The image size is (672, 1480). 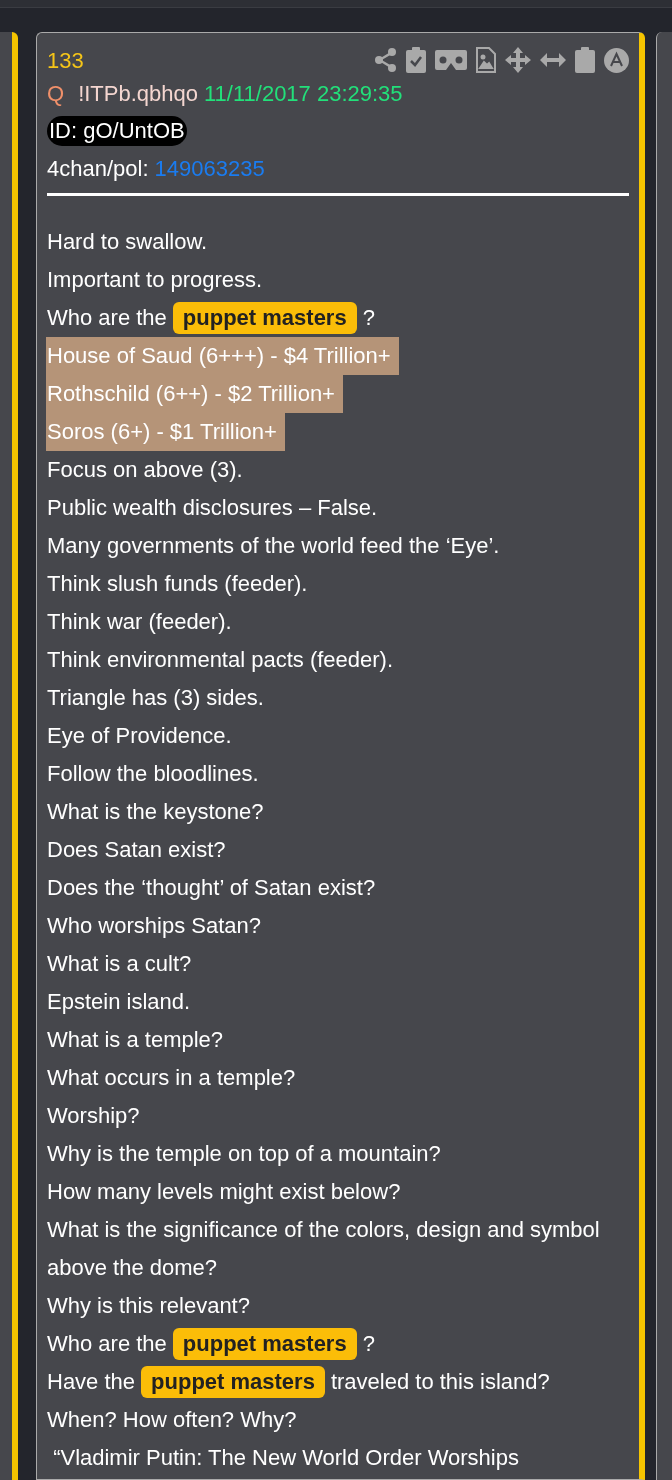 I want to click on text-line: What is a temple?, so click(x=135, y=1039).